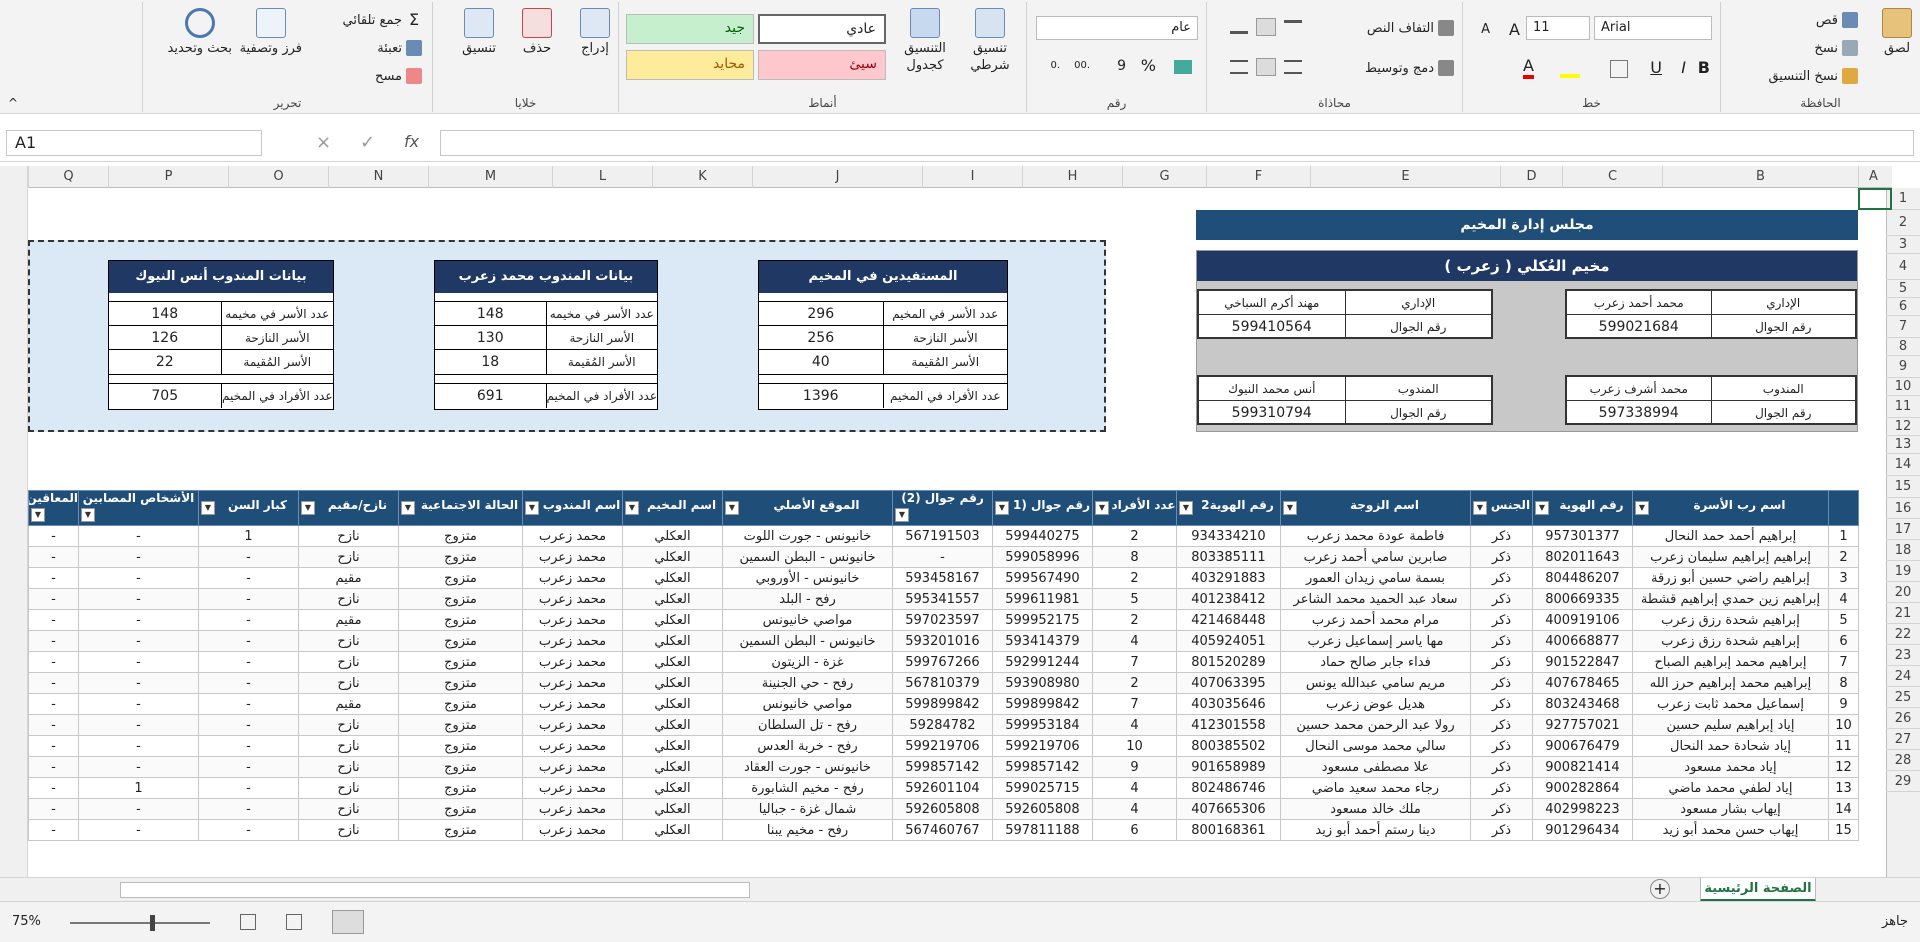  What do you see at coordinates (323, 142) in the screenshot?
I see `cancel-icon: ×` at bounding box center [323, 142].